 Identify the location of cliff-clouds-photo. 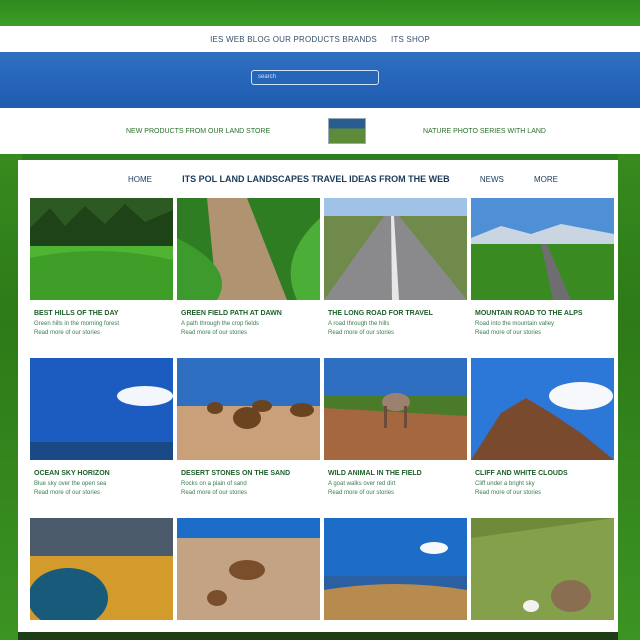
(542, 409).